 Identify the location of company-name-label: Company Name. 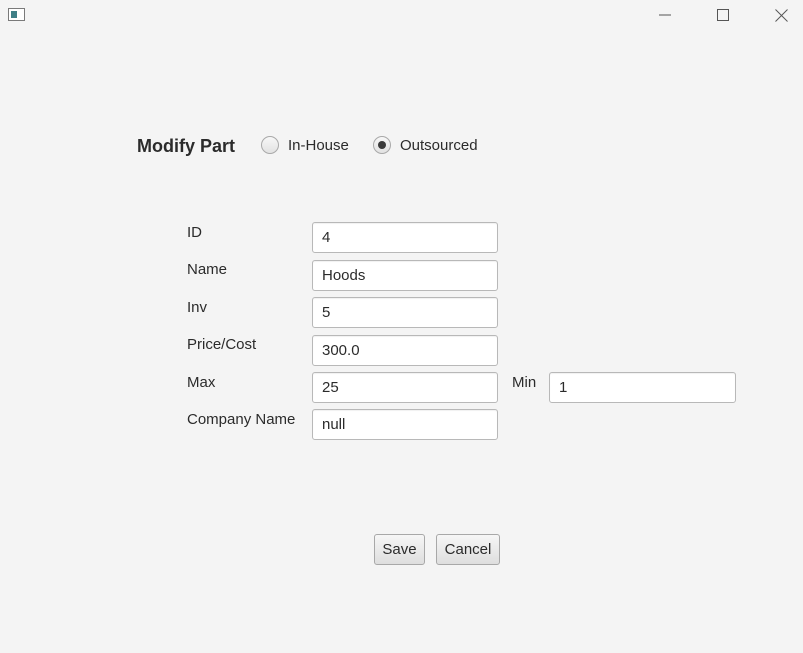
(241, 419).